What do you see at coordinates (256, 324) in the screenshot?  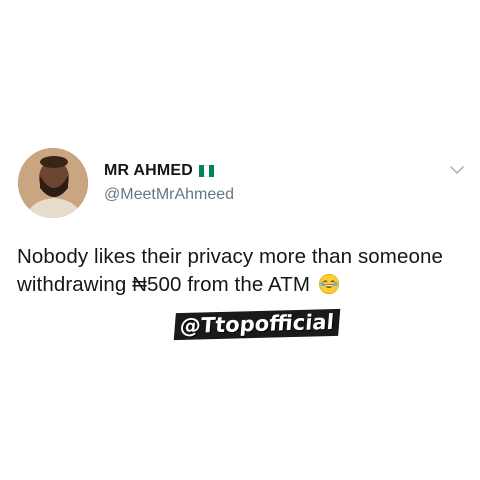 I see `watermark-label: @Ttopofficial` at bounding box center [256, 324].